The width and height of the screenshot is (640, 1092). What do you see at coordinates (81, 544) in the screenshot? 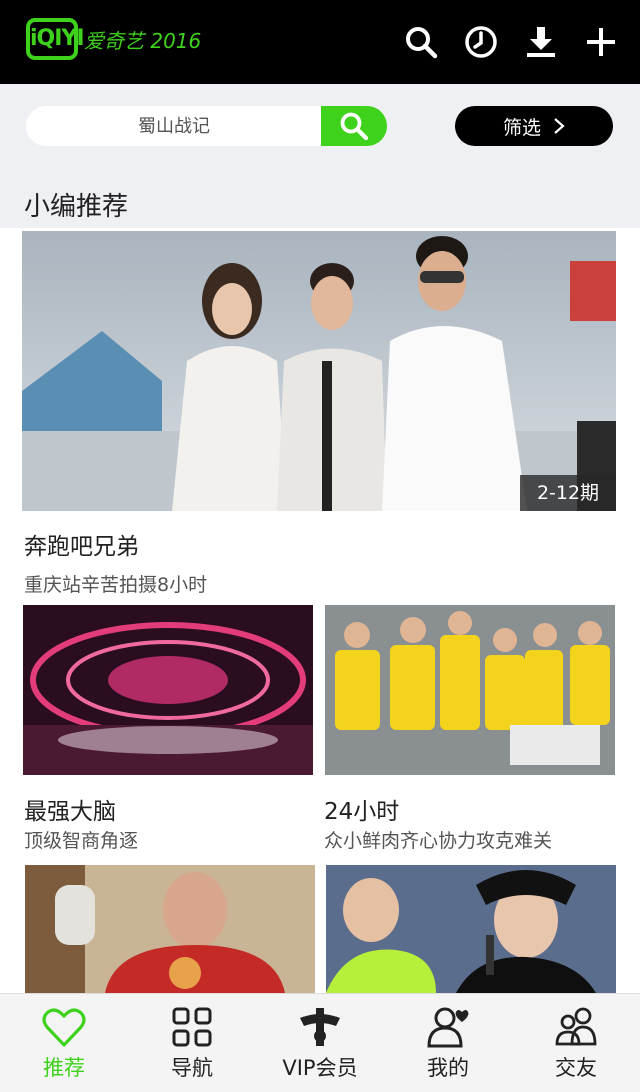
I see `hero-title: 奔跑吧兄弟` at bounding box center [81, 544].